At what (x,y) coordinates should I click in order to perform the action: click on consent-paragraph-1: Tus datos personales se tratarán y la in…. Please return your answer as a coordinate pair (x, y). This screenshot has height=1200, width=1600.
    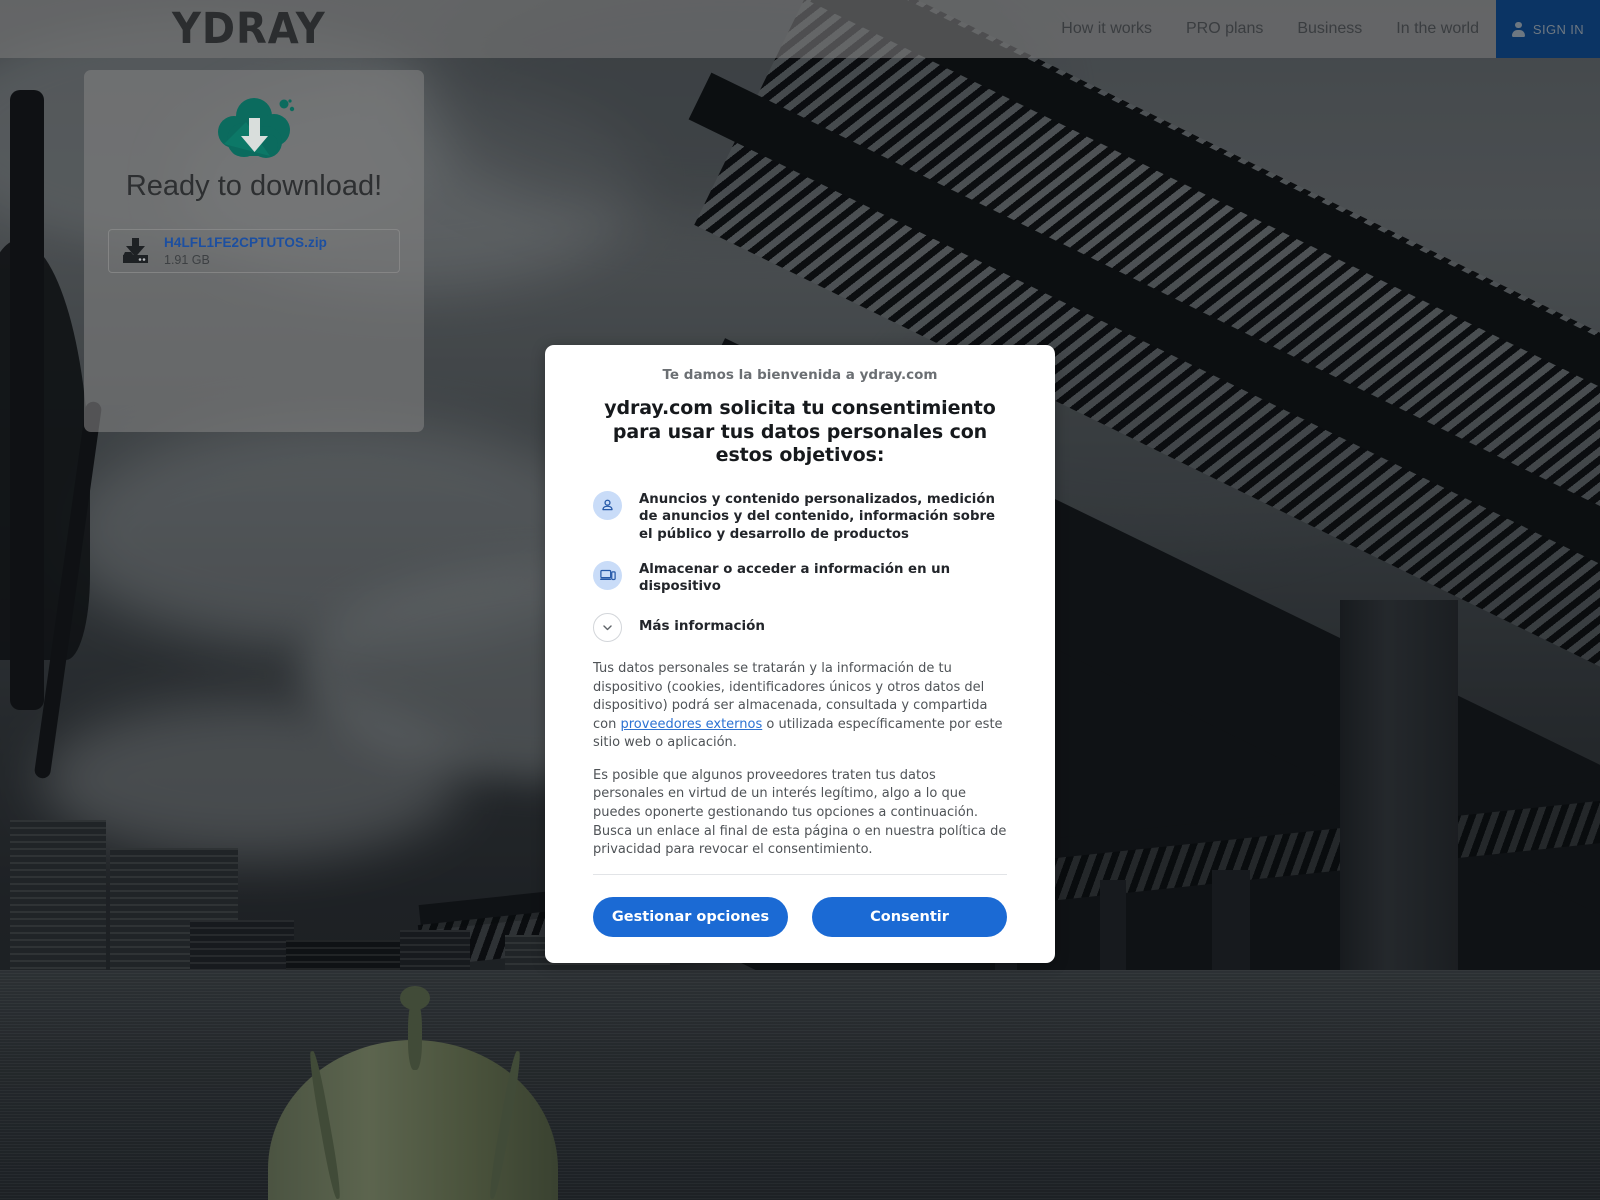
    Looking at the image, I should click on (800, 706).